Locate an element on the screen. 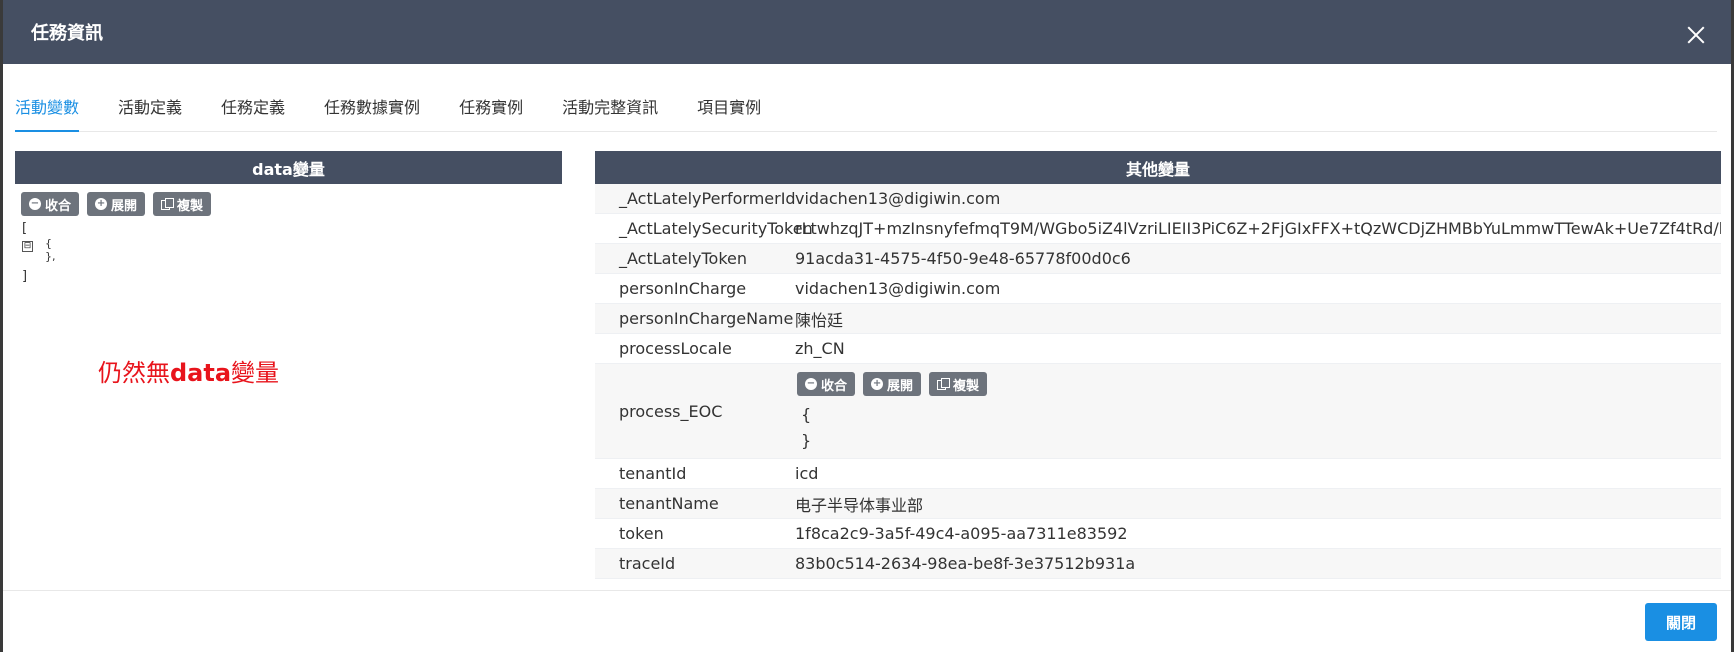 Image resolution: width=1734 pixels, height=652 pixels. close-icon is located at coordinates (1696, 35).